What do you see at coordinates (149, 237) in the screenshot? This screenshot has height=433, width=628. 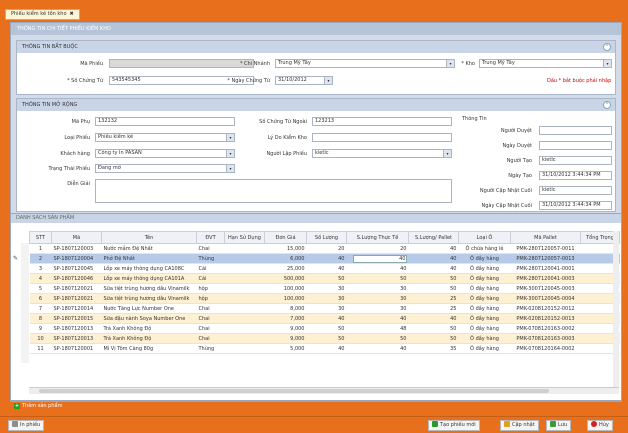 I see `column-header: Tên` at bounding box center [149, 237].